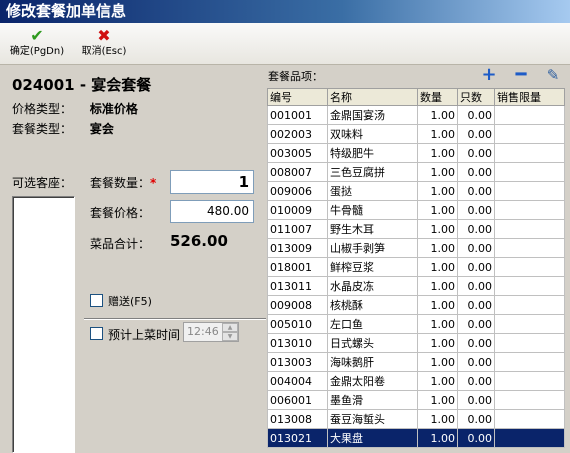 The height and width of the screenshot is (453, 570). I want to click on package-title: 024001 - 宴会套餐, so click(82, 85).